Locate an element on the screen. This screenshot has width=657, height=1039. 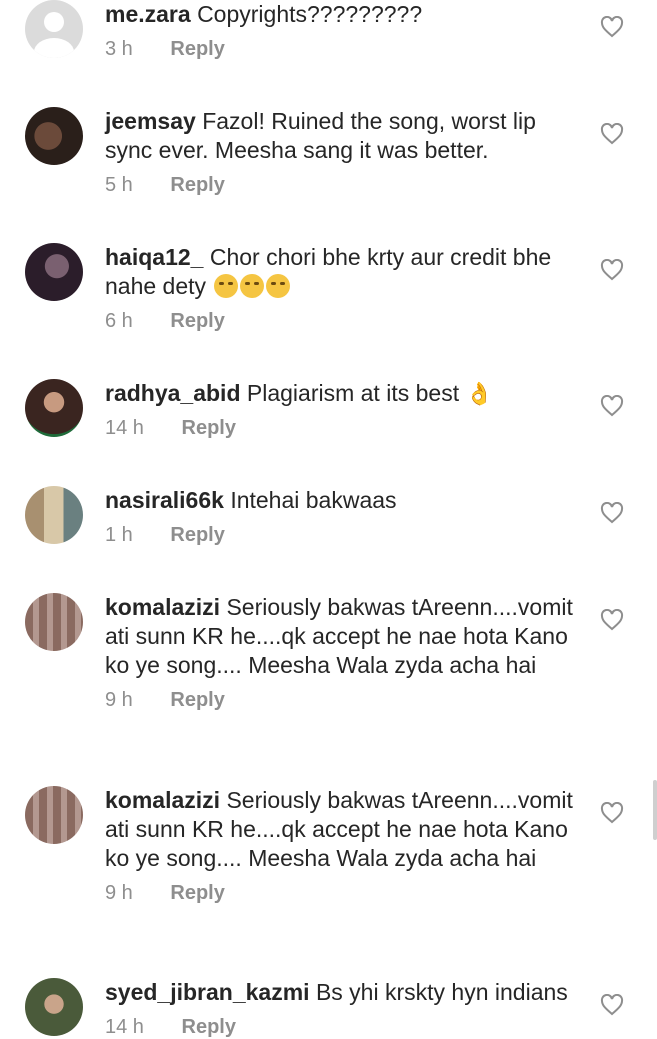
comment-username: jeemsay is located at coordinates (150, 121).